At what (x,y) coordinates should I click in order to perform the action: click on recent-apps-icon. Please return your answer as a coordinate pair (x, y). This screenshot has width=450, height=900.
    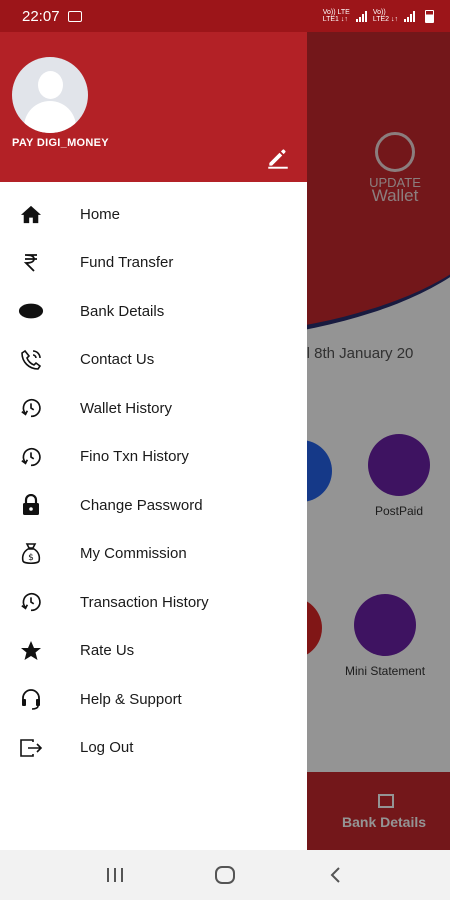
    Looking at the image, I should click on (115, 875).